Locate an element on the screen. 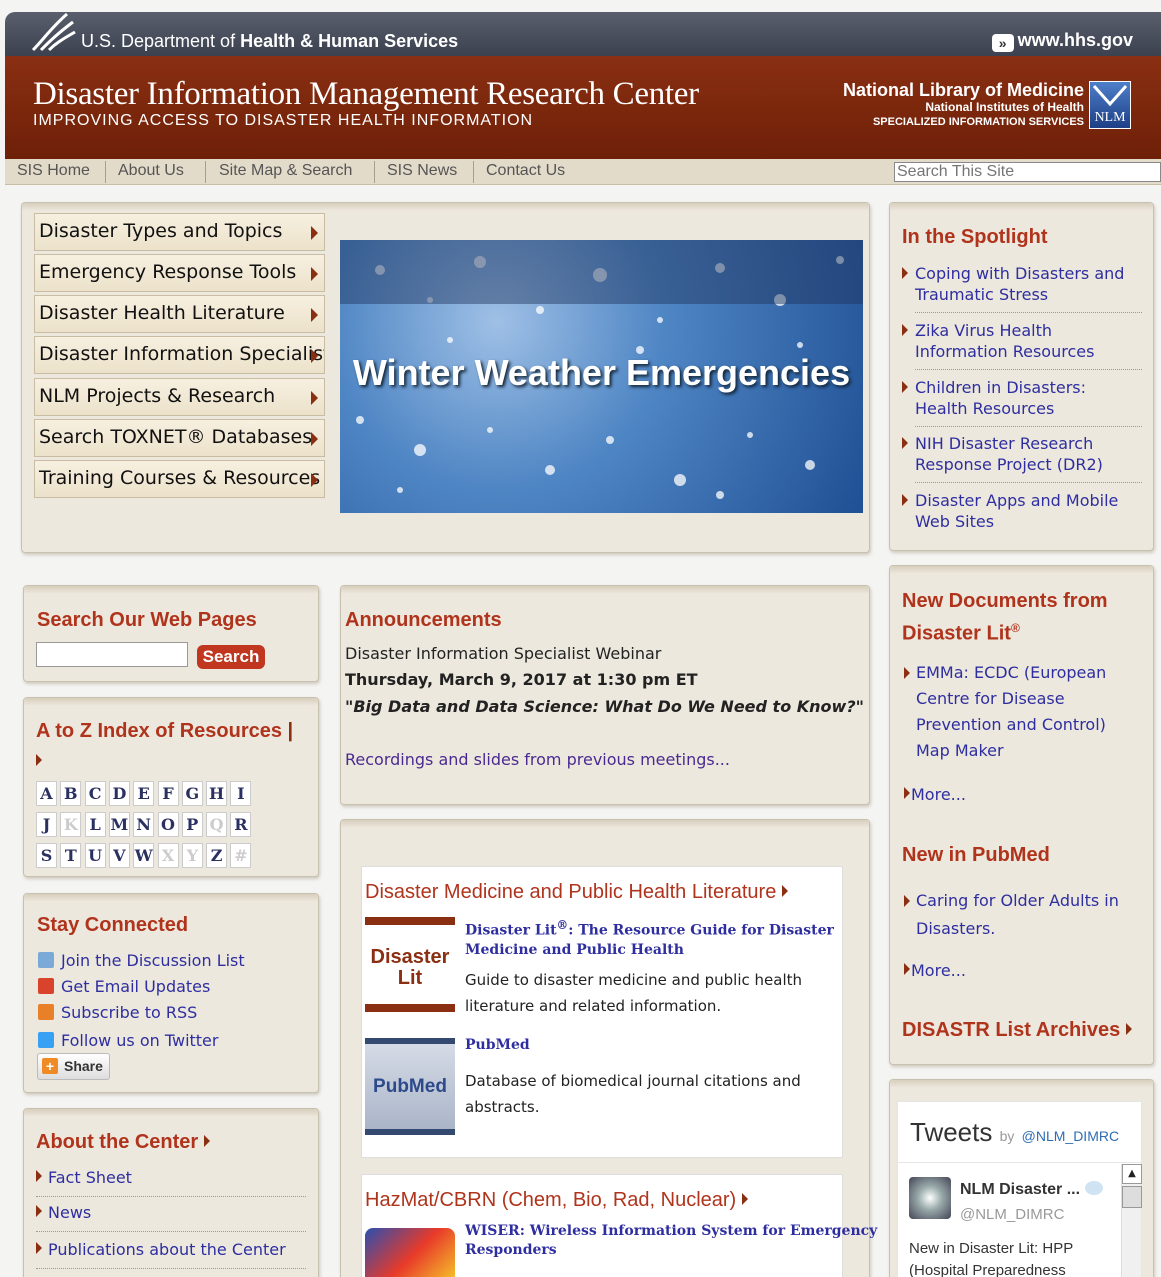 The image size is (1161, 1277). az-letter-d: D is located at coordinates (119, 793).